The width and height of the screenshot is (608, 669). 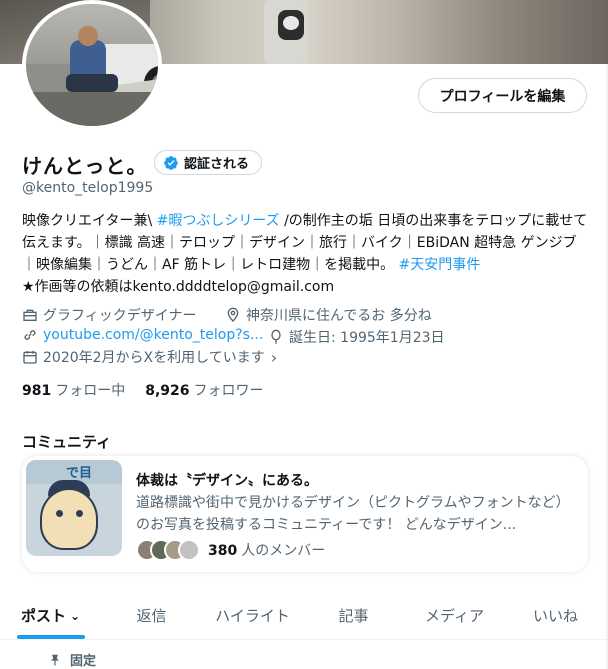 I want to click on avatar, so click(x=92, y=65).